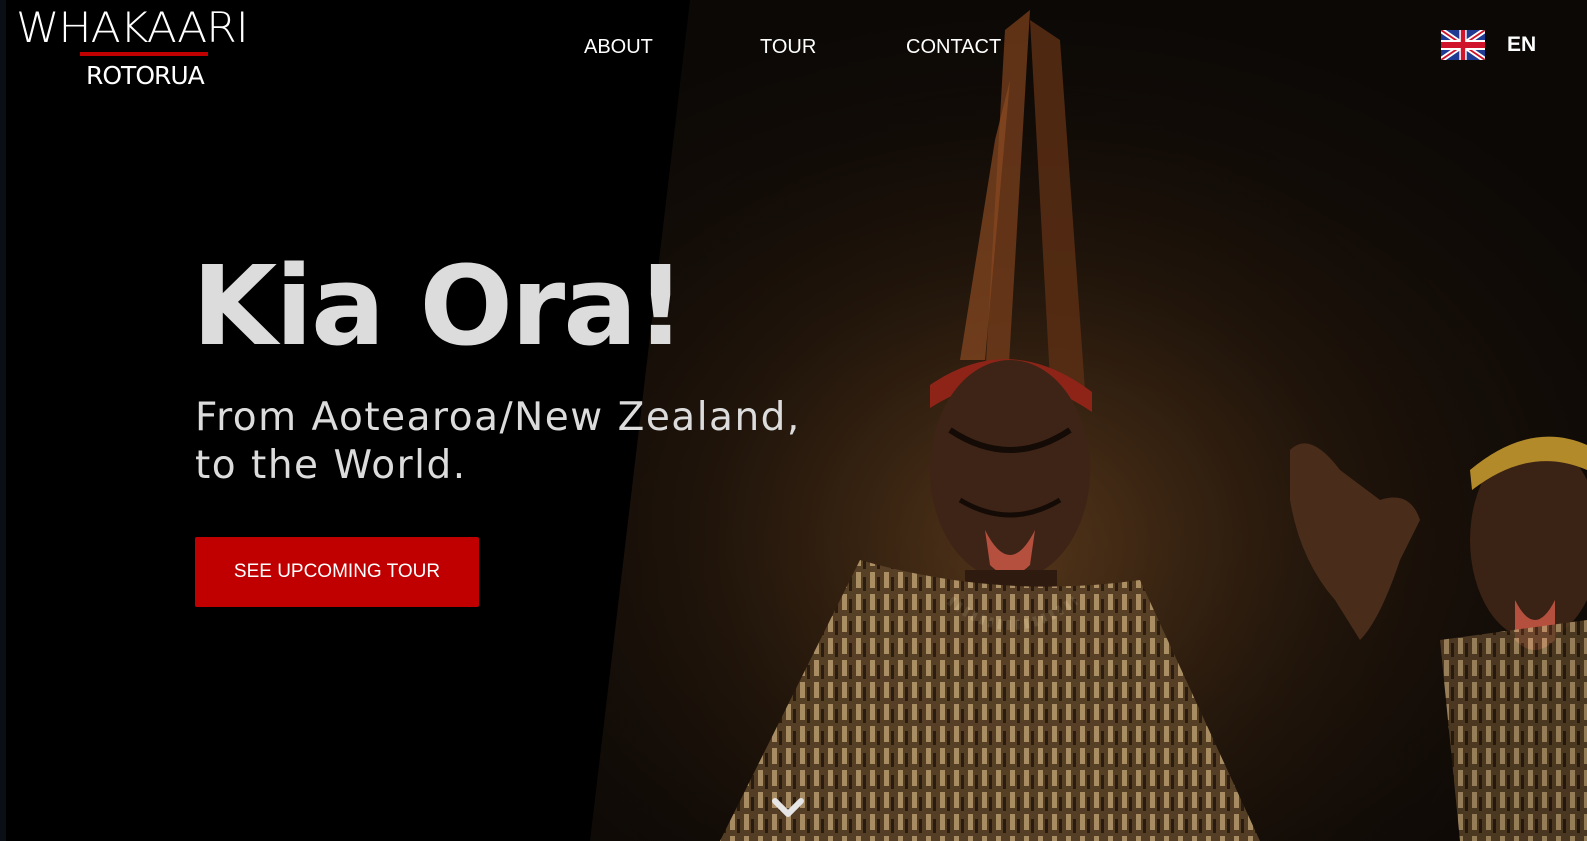 The image size is (1587, 841). Describe the element at coordinates (145, 75) in the screenshot. I see `logo-text-bottom: ROTORUA` at that location.